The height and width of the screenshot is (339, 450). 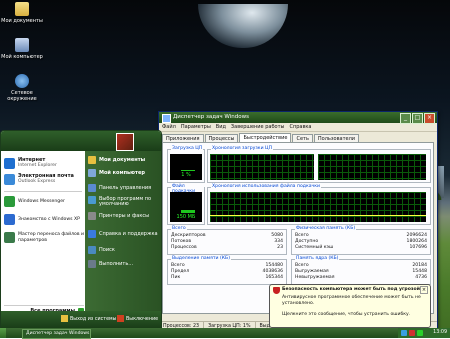 What do you see at coordinates (404, 333) in the screenshot?
I see `network-tray-icon` at bounding box center [404, 333].